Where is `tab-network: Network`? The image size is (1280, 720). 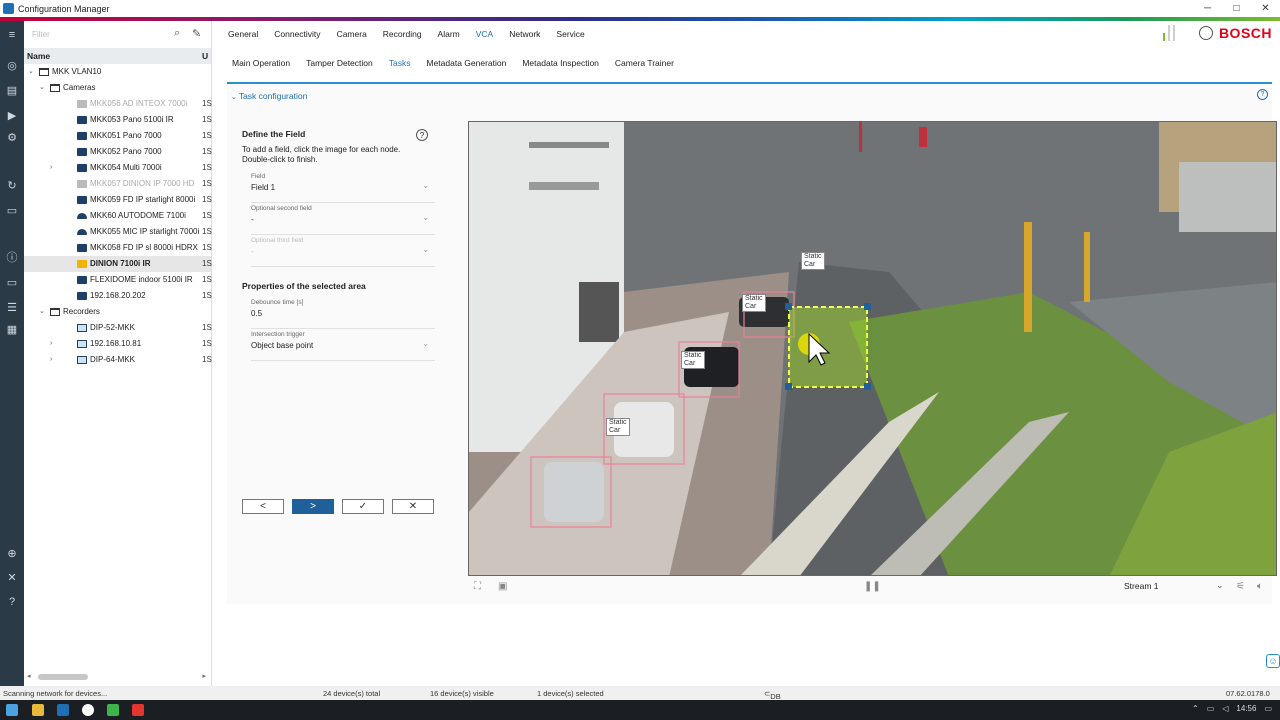
tab-network: Network is located at coordinates (524, 34).